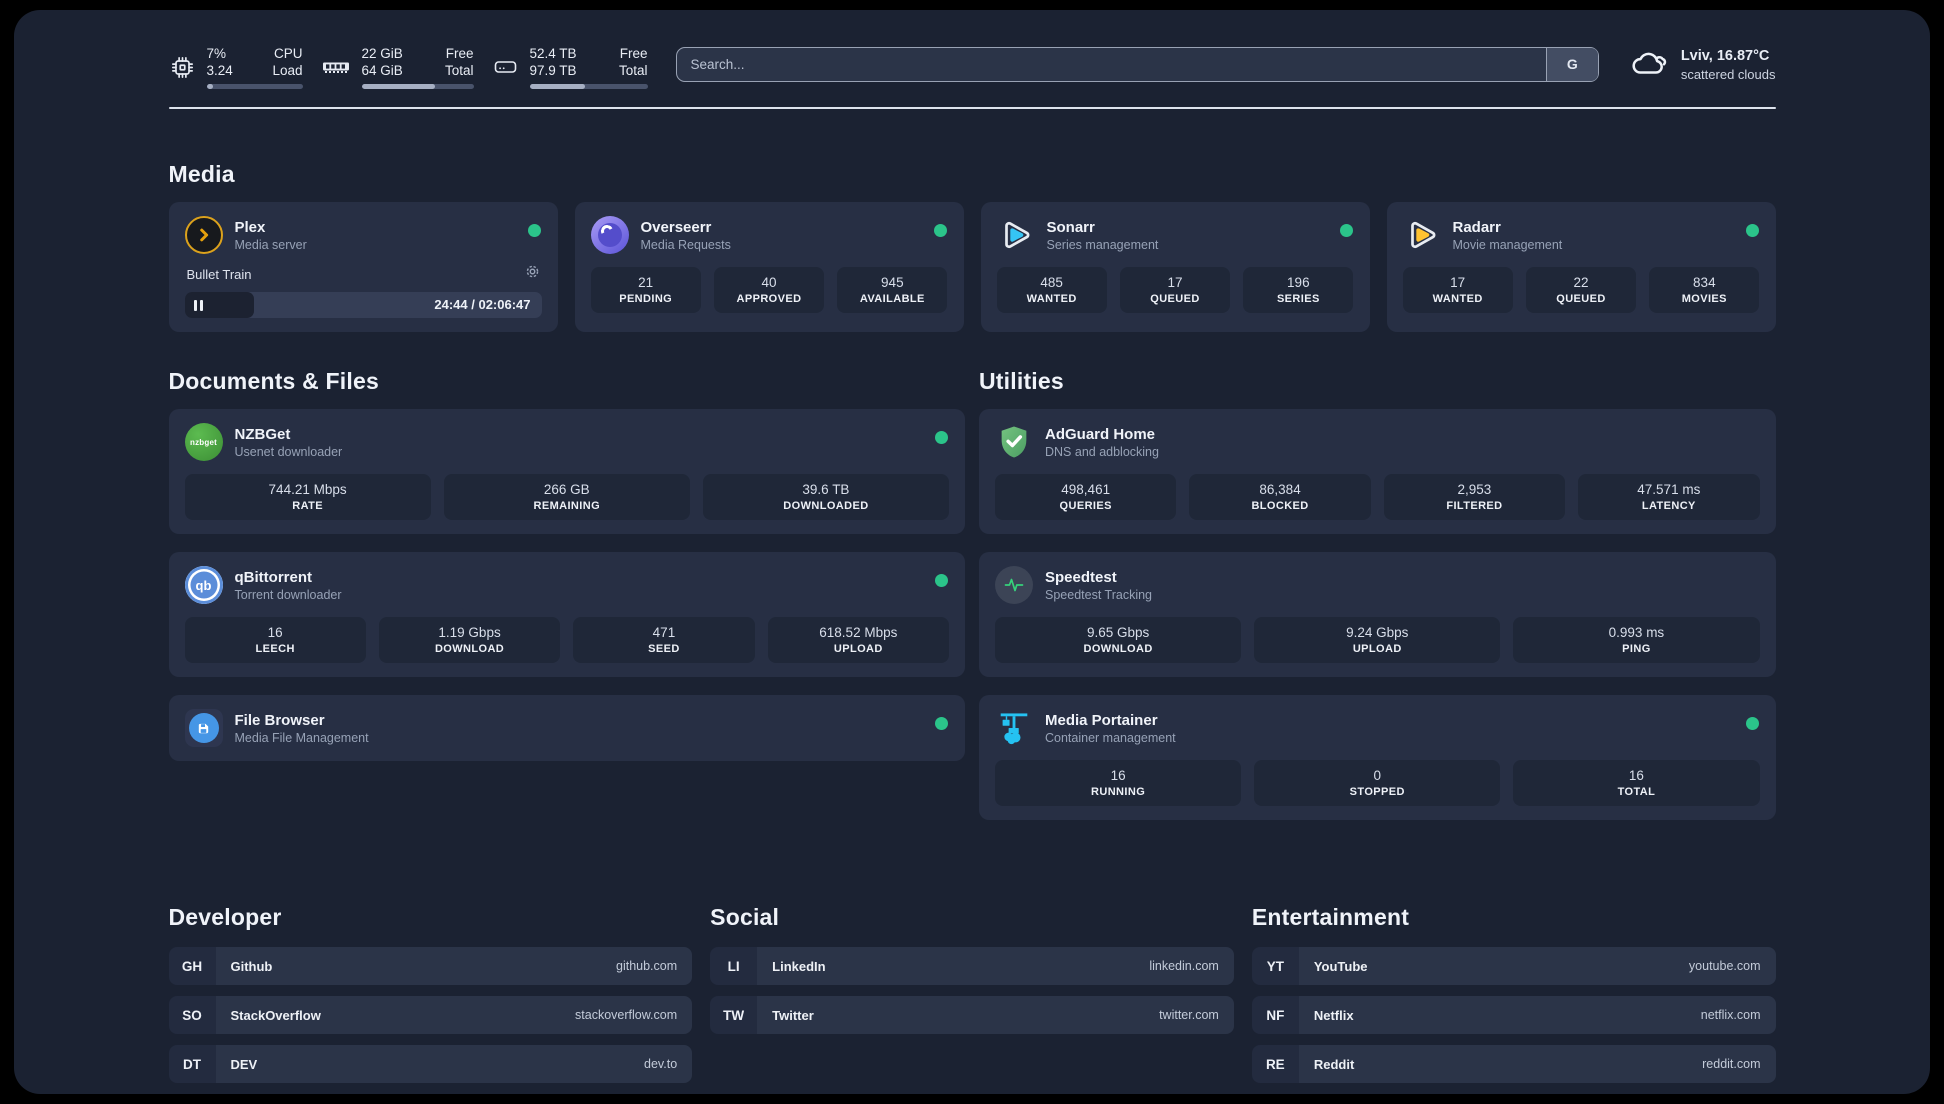 The width and height of the screenshot is (1944, 1104). Describe the element at coordinates (1189, 1015) in the screenshot. I see `bookmark-url: twitter.com` at that location.